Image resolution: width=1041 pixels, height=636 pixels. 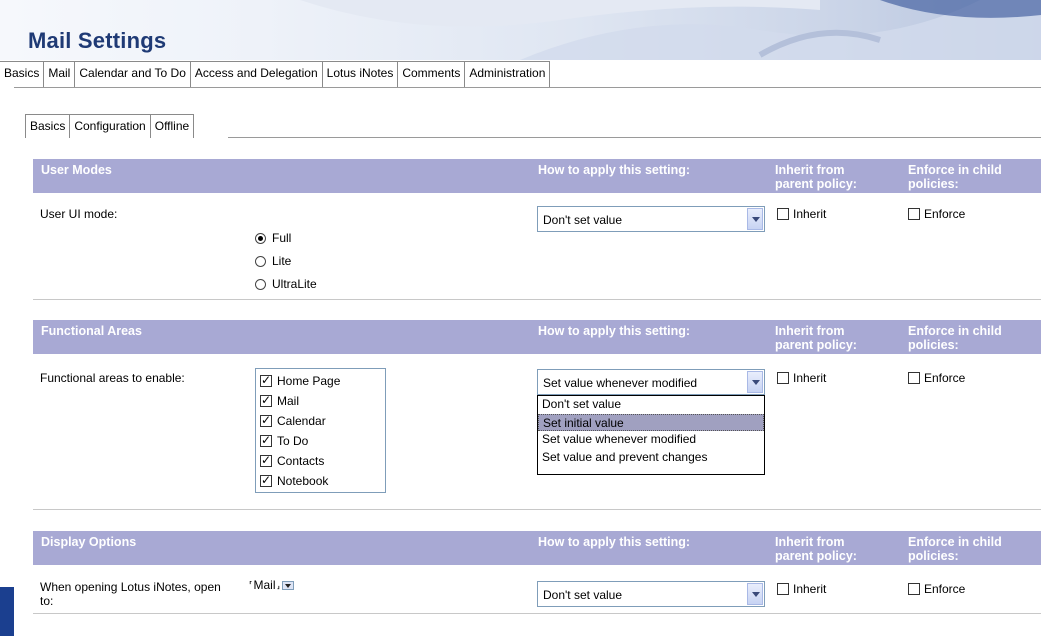 What do you see at coordinates (251, 584) in the screenshot?
I see `bracket-open-icon: ⸢` at bounding box center [251, 584].